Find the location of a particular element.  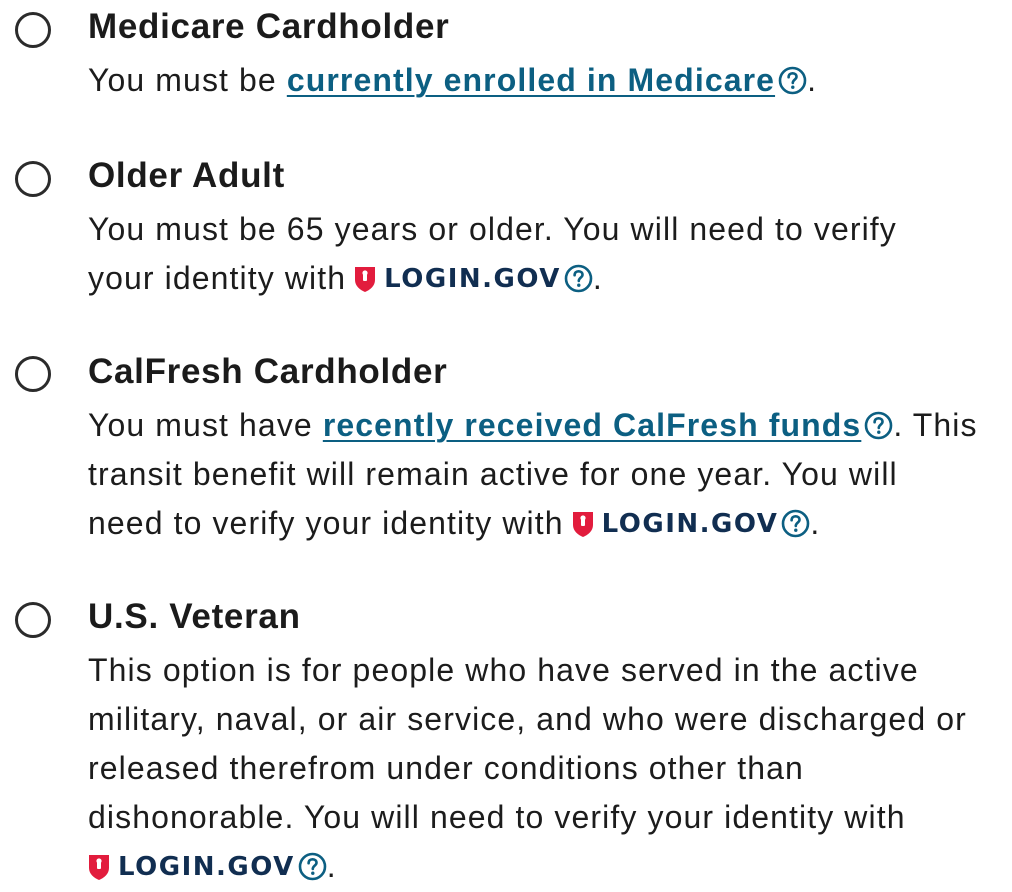

description-text: . This is located at coordinates (935, 425).